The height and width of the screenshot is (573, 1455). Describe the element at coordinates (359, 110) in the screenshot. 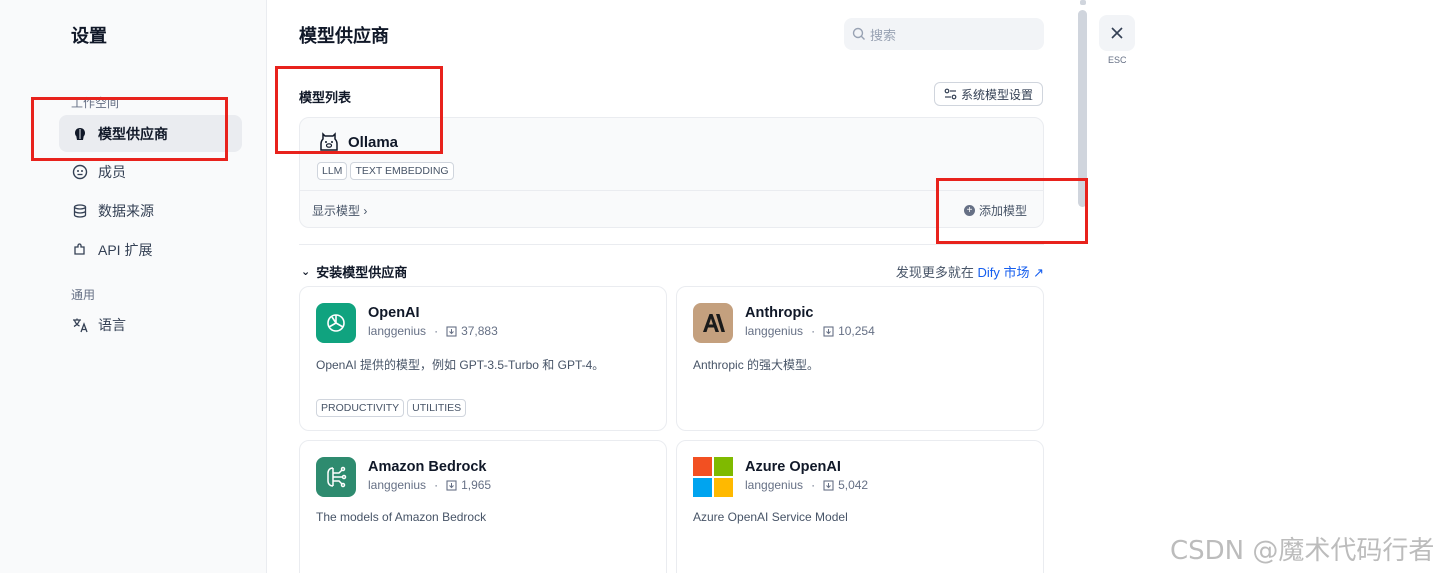

I see `highlight-box-model-list` at that location.